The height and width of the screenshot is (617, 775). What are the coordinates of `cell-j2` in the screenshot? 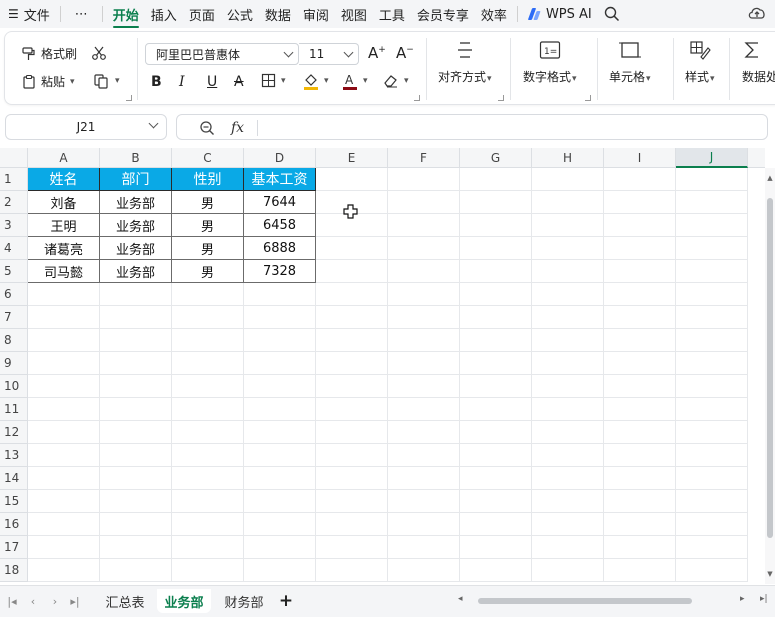 It's located at (712, 202).